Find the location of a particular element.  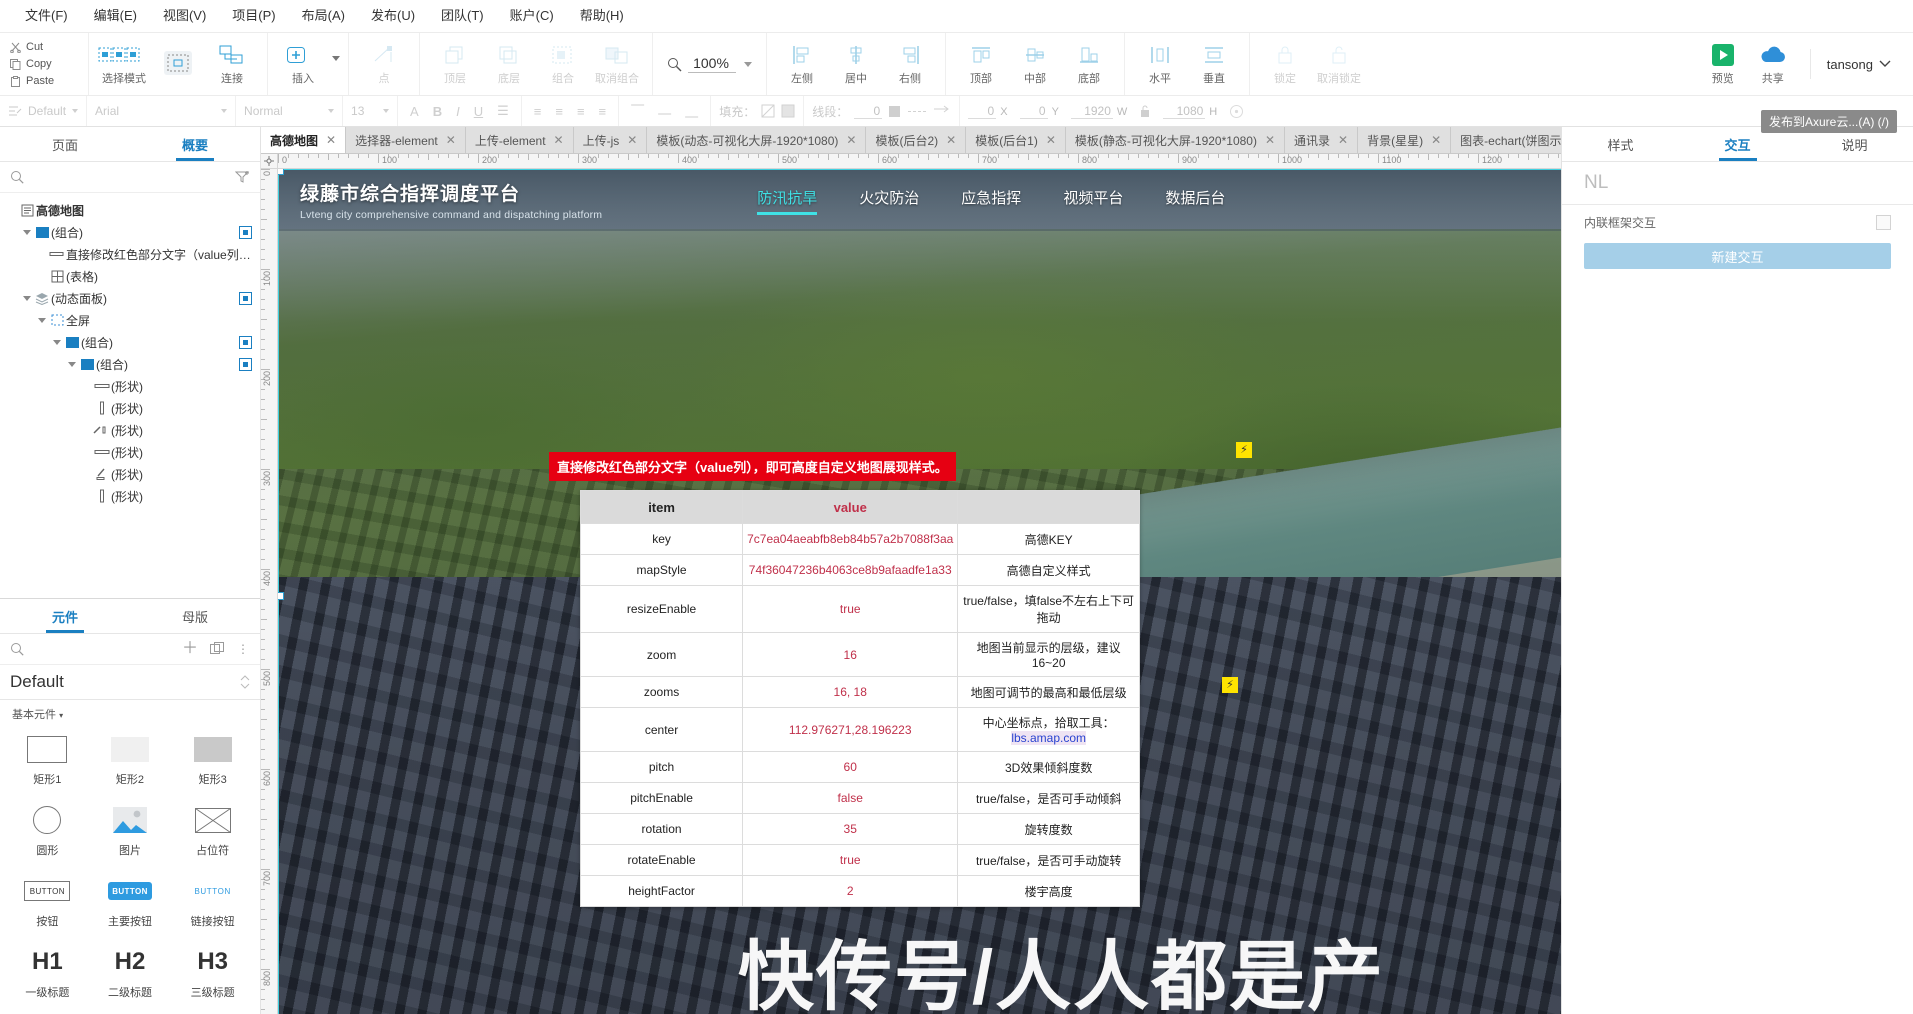

h-field: 1080 H is located at coordinates (1190, 111).